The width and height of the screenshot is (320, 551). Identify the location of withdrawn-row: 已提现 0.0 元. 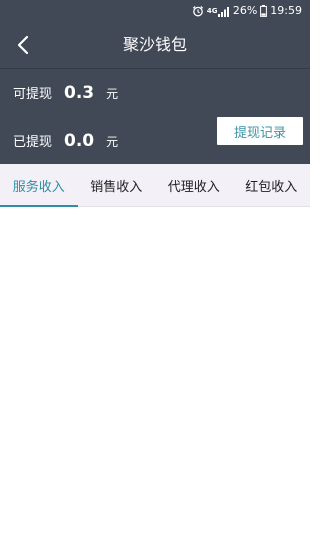
(65, 141).